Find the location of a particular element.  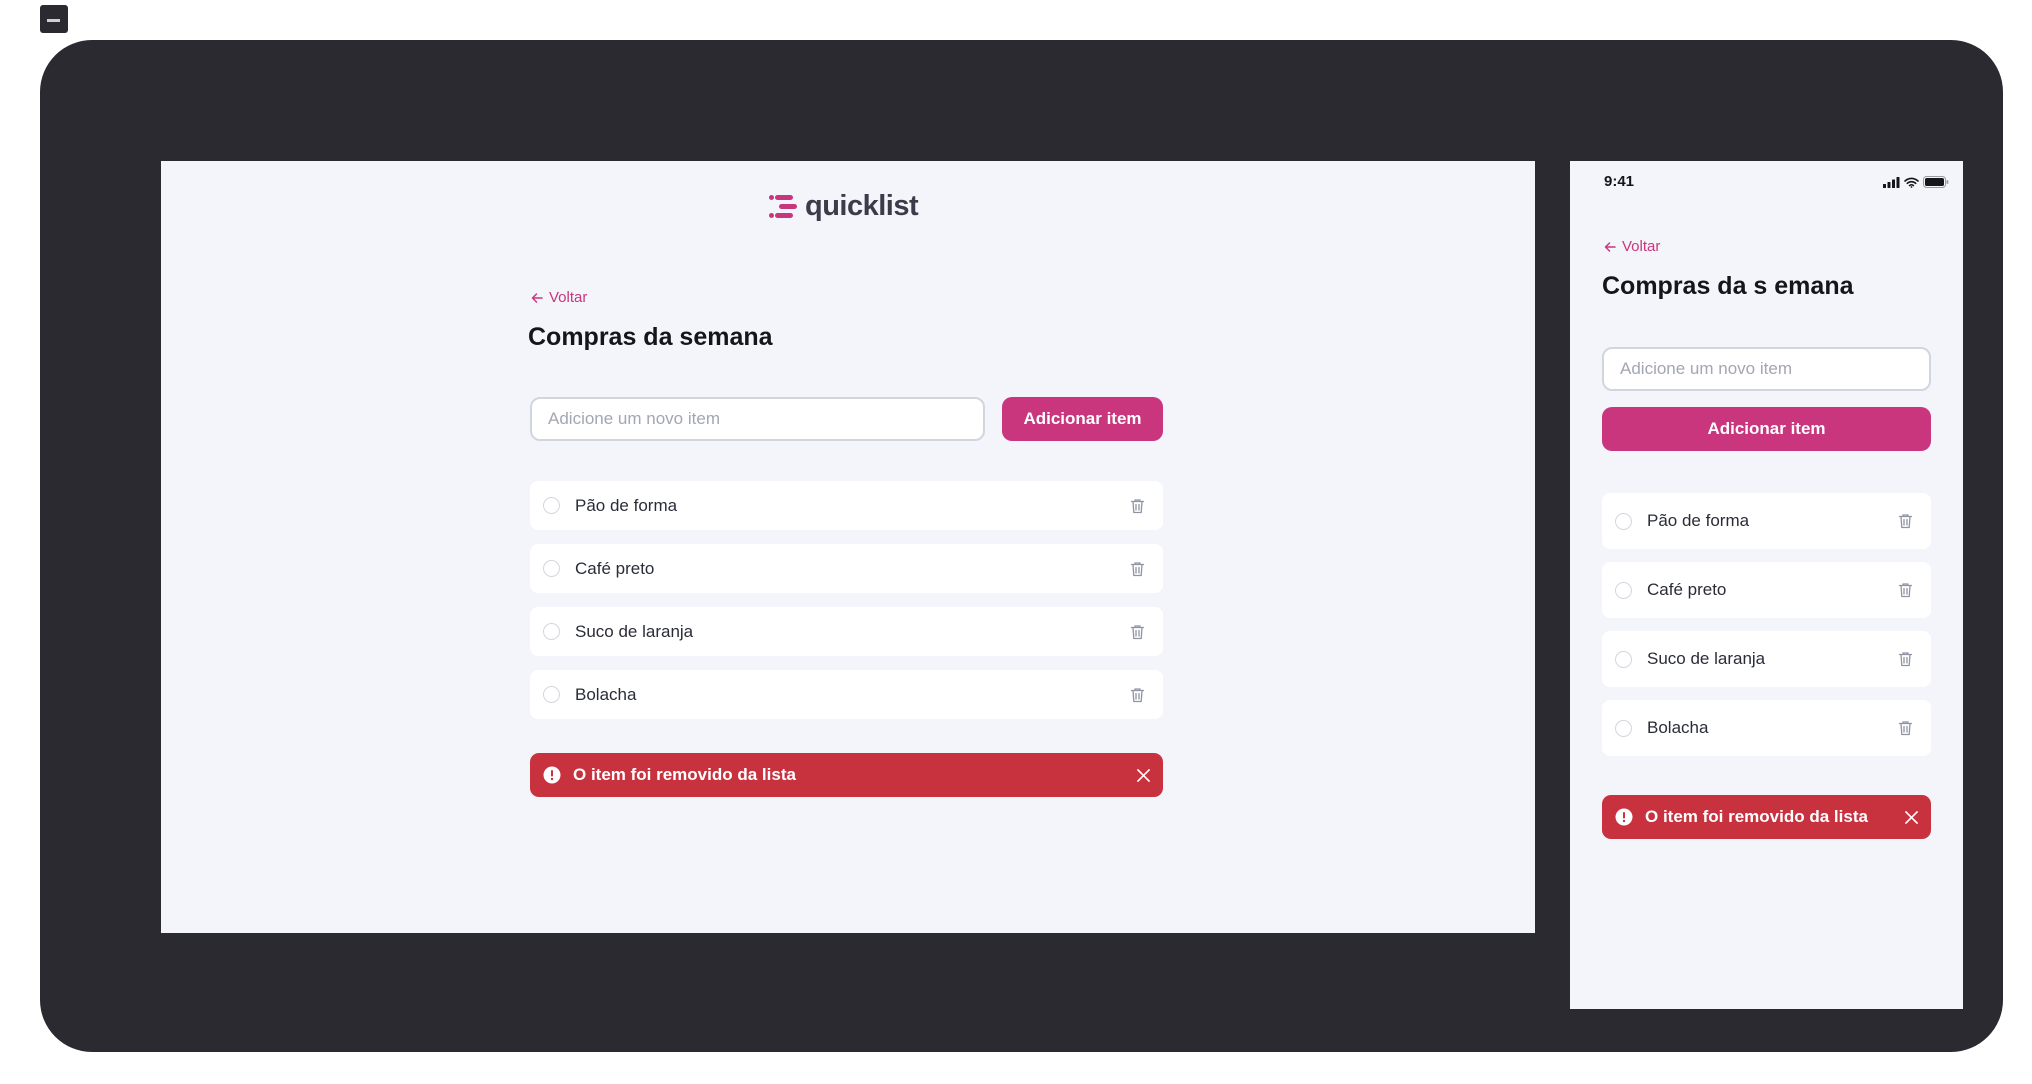

logo-text: quicklist is located at coordinates (862, 206).